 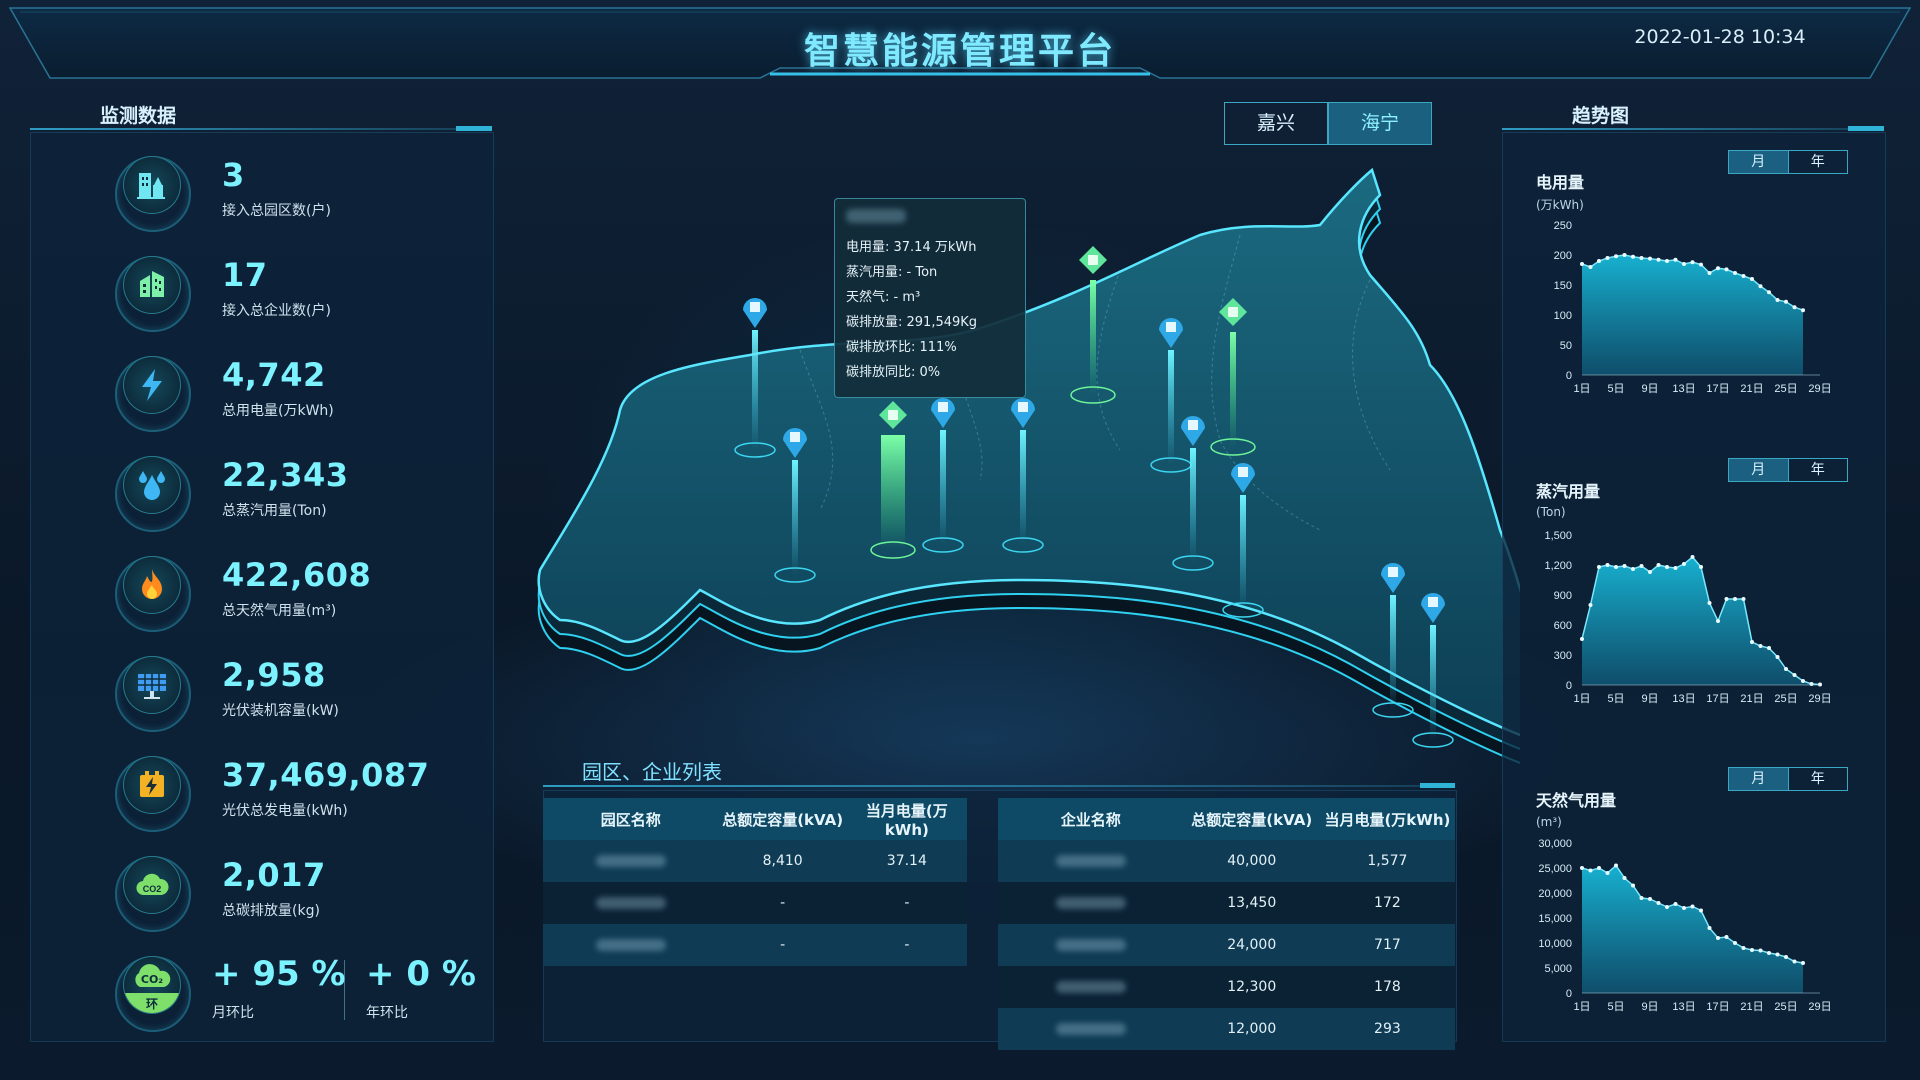 I want to click on metric-value: 22,343, so click(x=285, y=475).